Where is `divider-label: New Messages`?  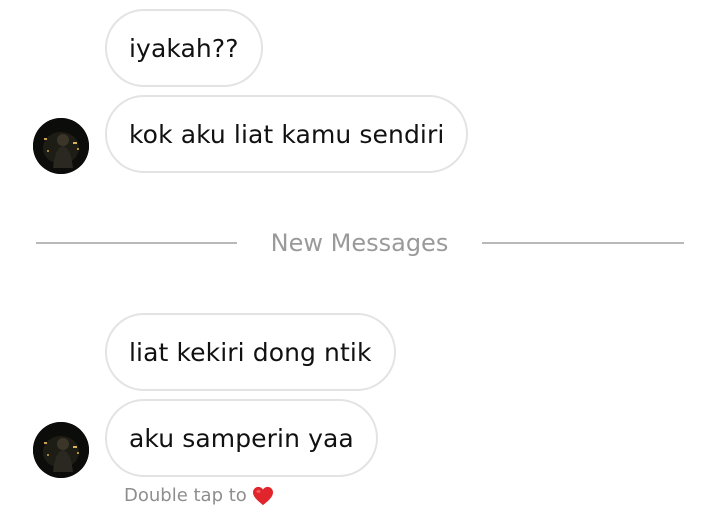 divider-label: New Messages is located at coordinates (359, 243).